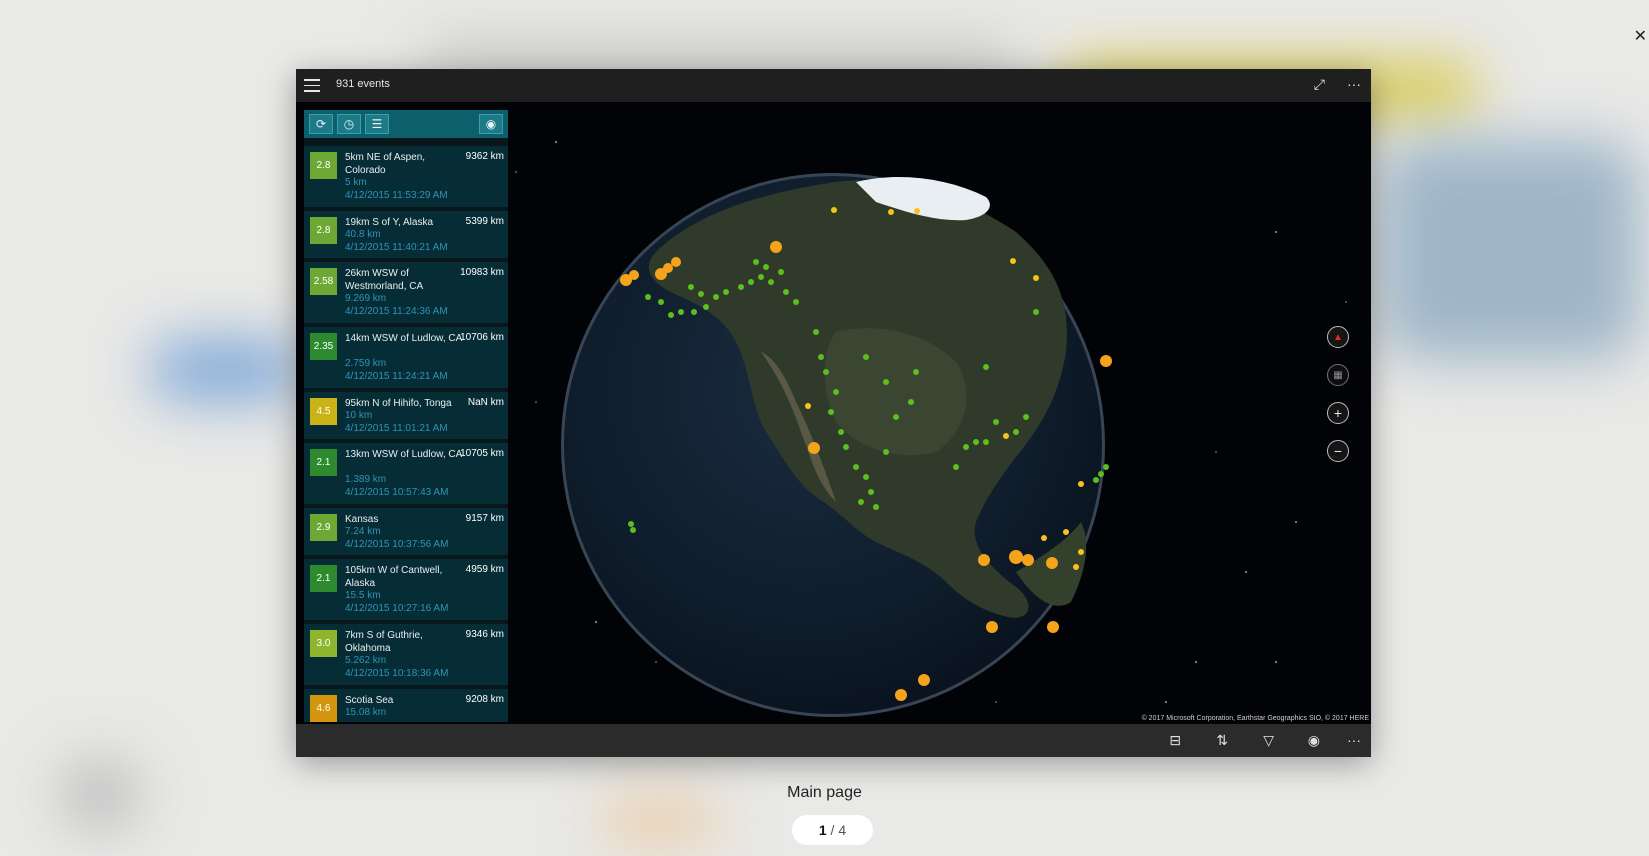 The height and width of the screenshot is (856, 1649). Describe the element at coordinates (491, 124) in the screenshot. I see `live-feed-icon: ◉` at that location.